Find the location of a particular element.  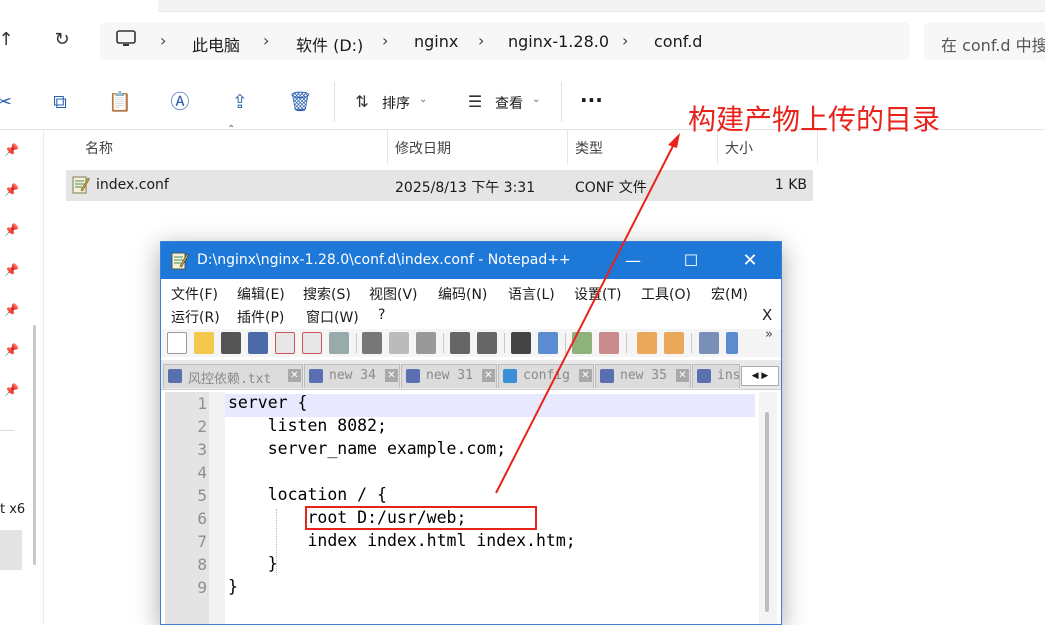

close-all-icon is located at coordinates (312, 343).